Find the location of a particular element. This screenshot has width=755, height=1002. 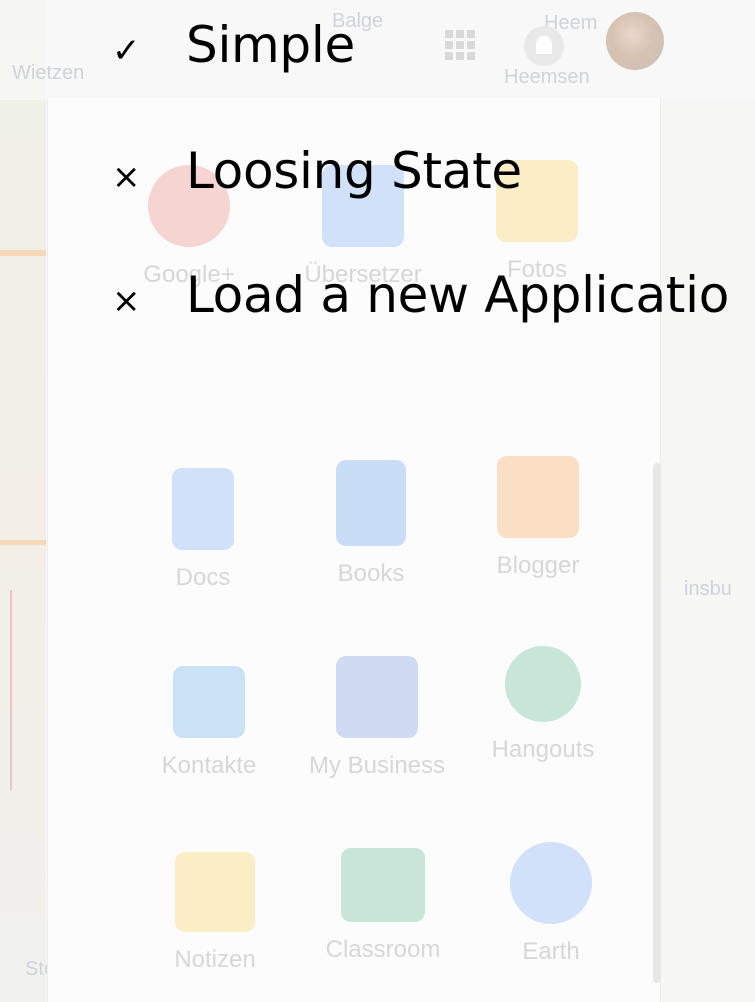

app-earth: Earth is located at coordinates (551, 904).